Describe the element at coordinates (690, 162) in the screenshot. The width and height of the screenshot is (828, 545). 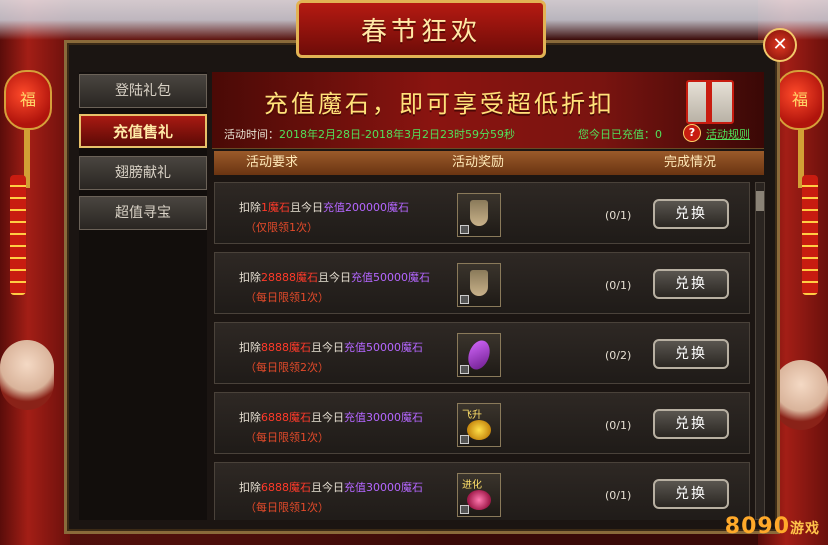
I see `column-status: 完成情况` at that location.